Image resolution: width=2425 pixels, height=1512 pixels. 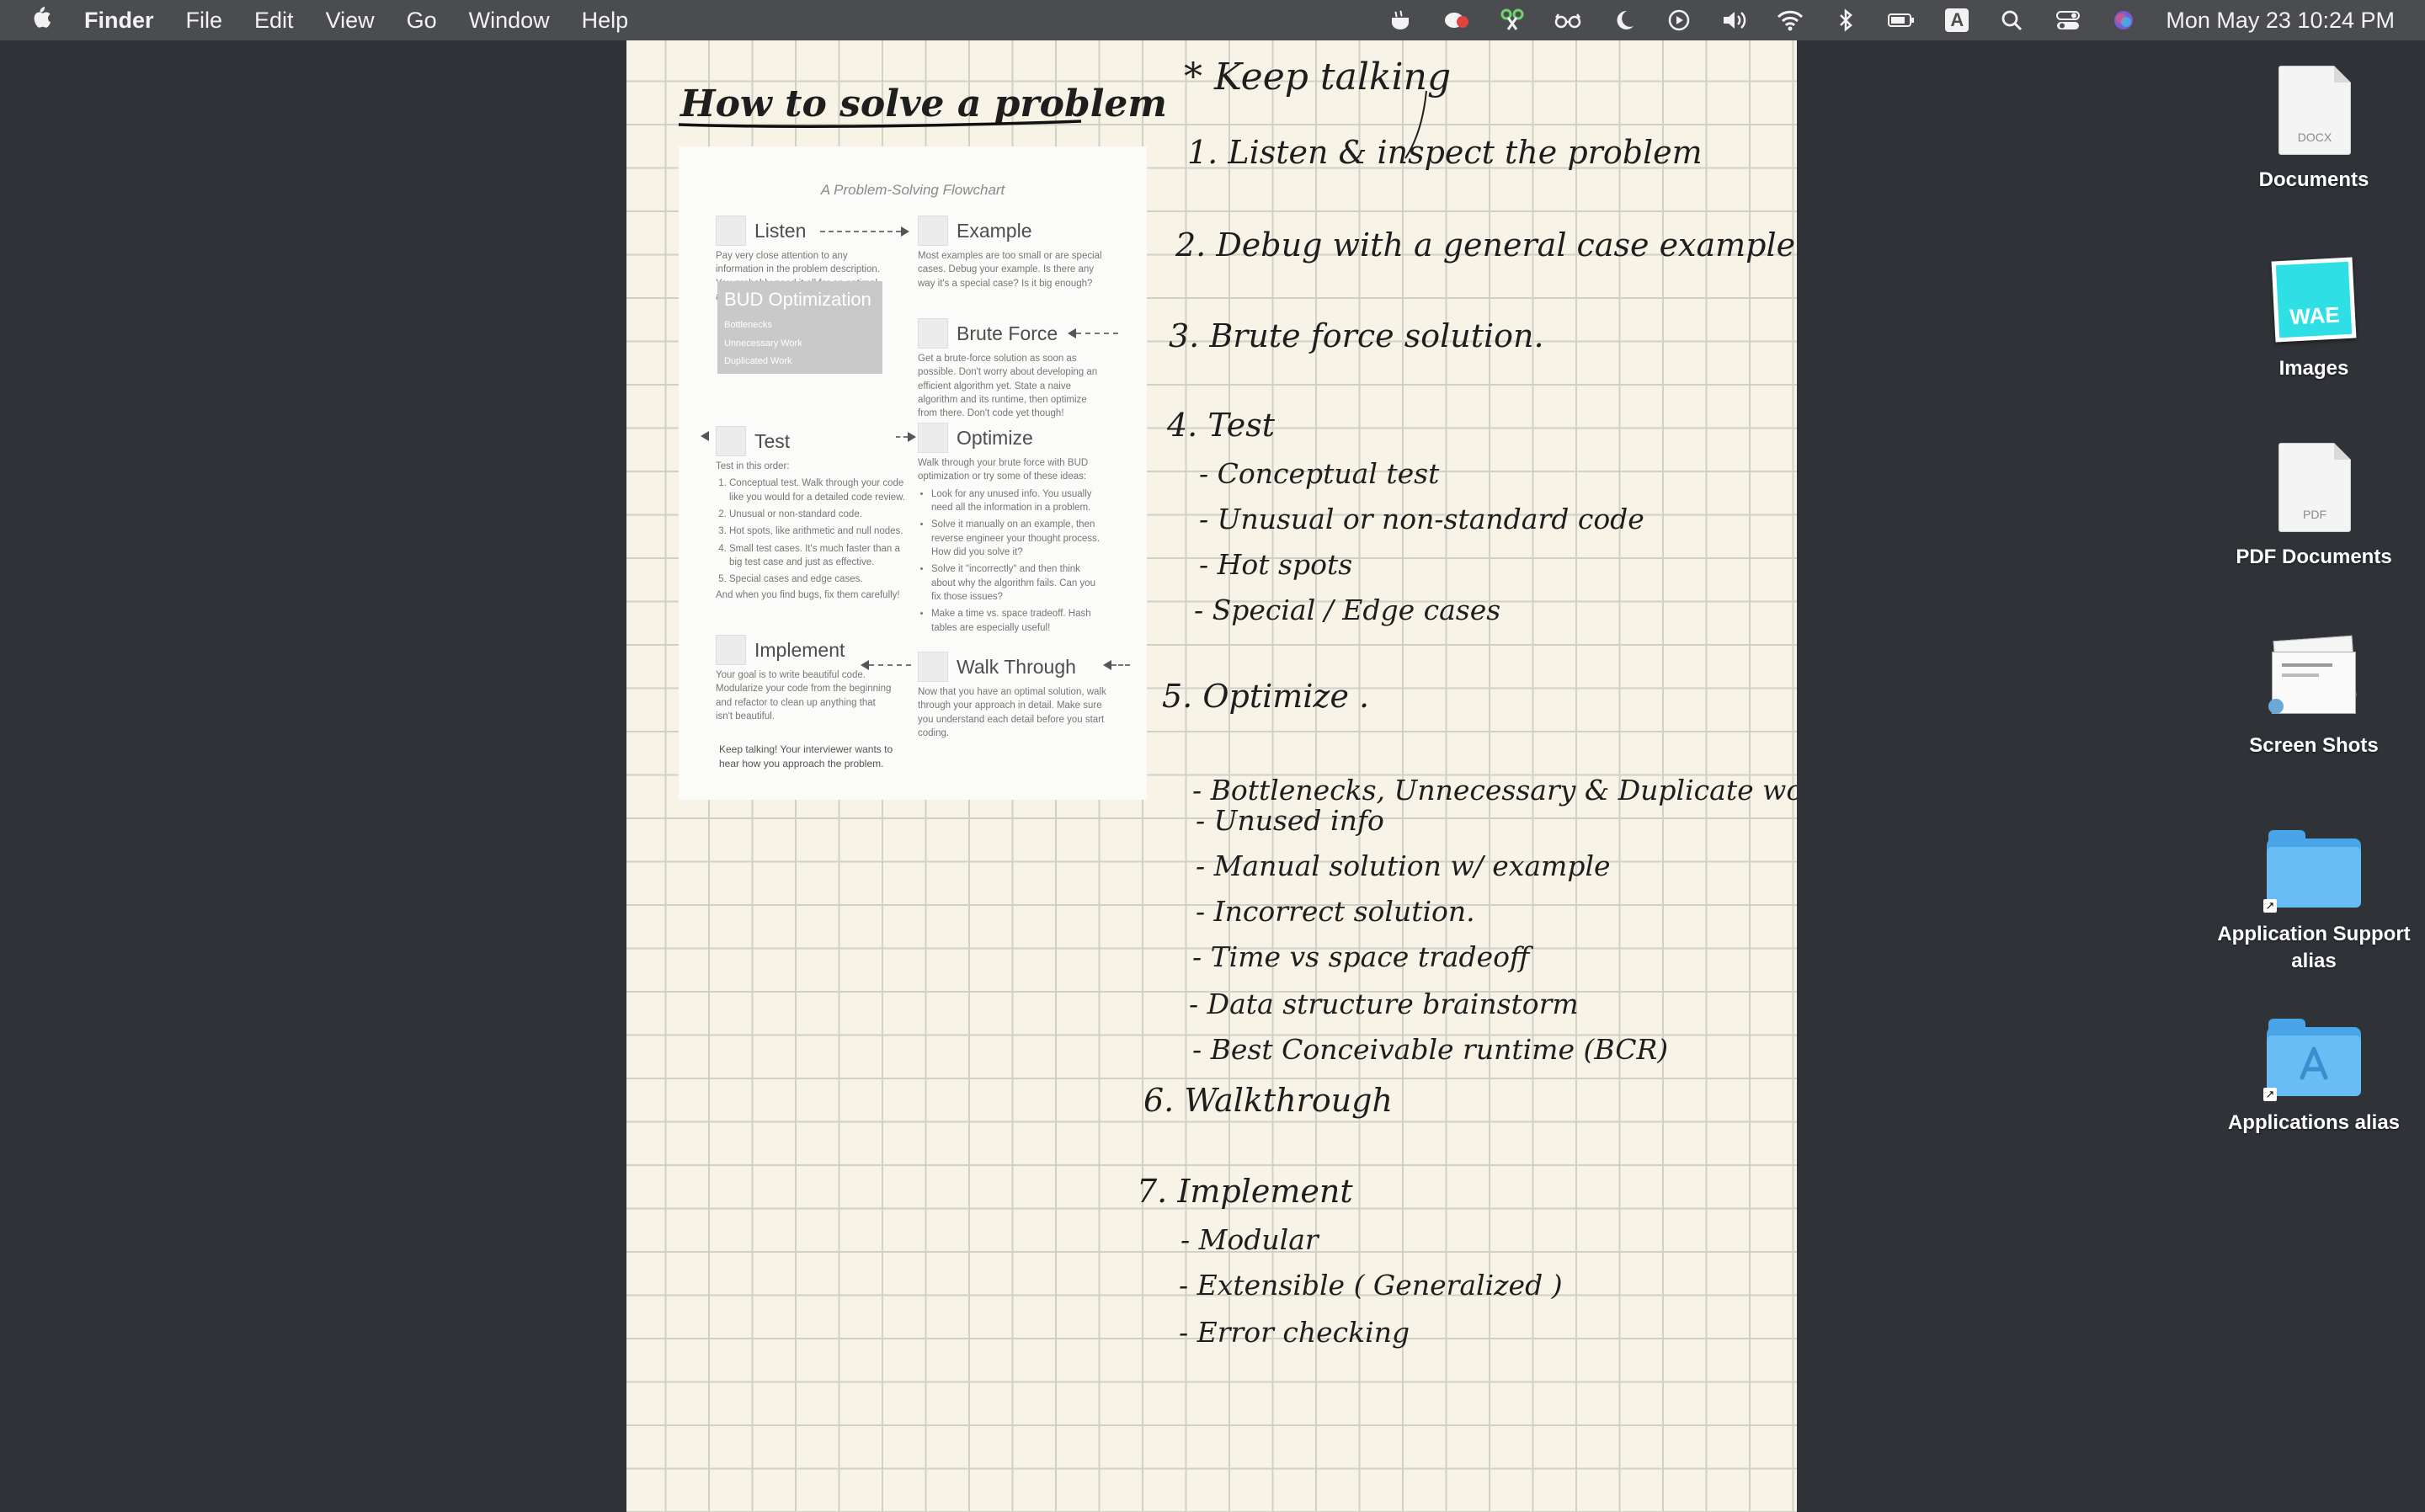 What do you see at coordinates (1268, 1101) in the screenshot?
I see `step-6: 6. Walkthrough` at bounding box center [1268, 1101].